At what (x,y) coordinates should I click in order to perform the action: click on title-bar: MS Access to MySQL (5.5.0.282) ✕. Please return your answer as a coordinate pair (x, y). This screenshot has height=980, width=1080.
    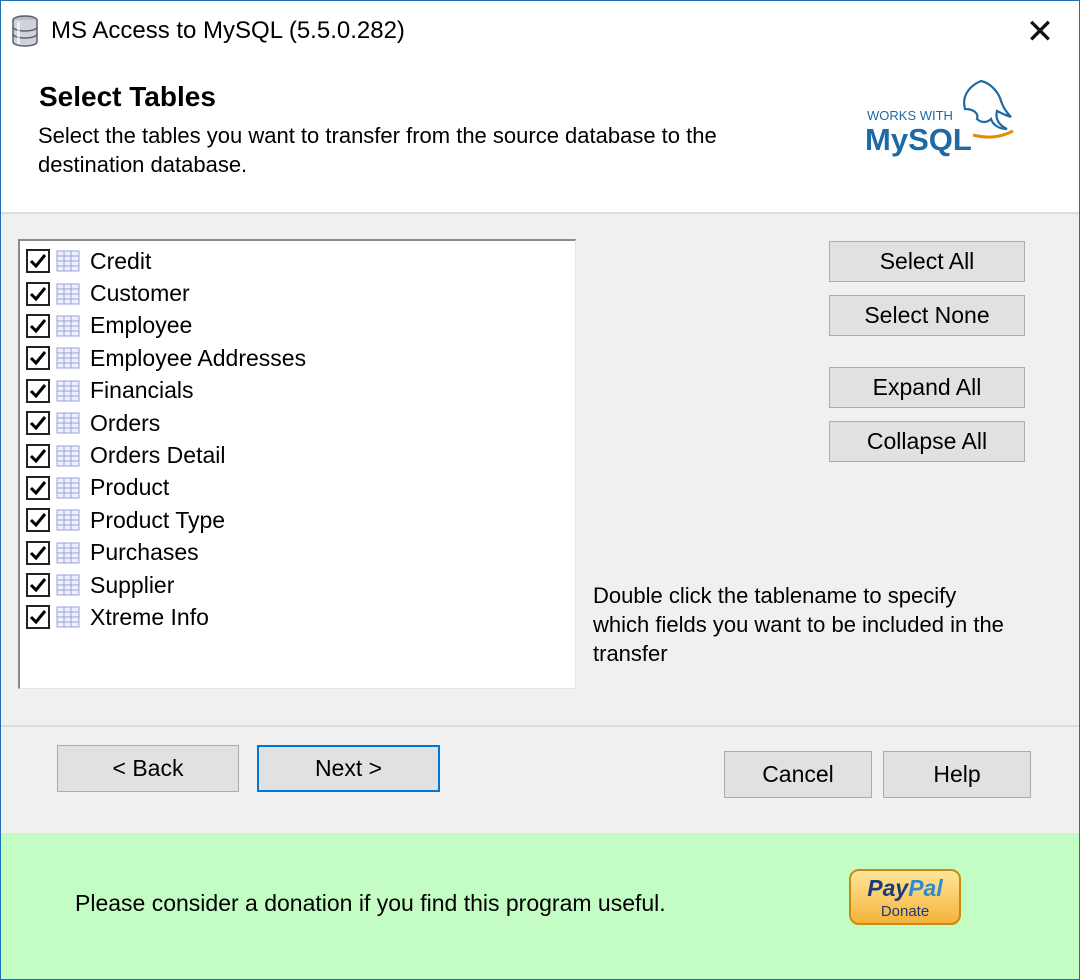
    Looking at the image, I should click on (540, 32).